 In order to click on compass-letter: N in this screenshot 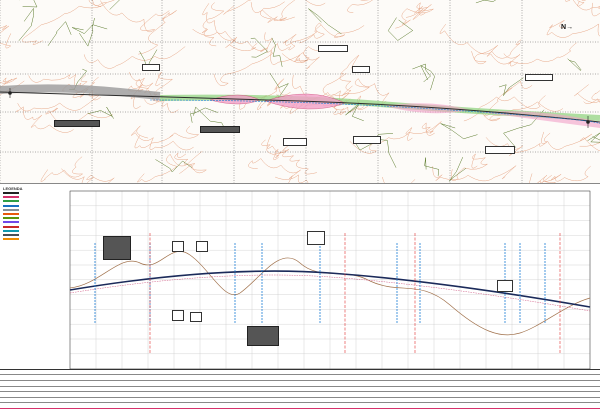, I will do `click(563, 27)`.